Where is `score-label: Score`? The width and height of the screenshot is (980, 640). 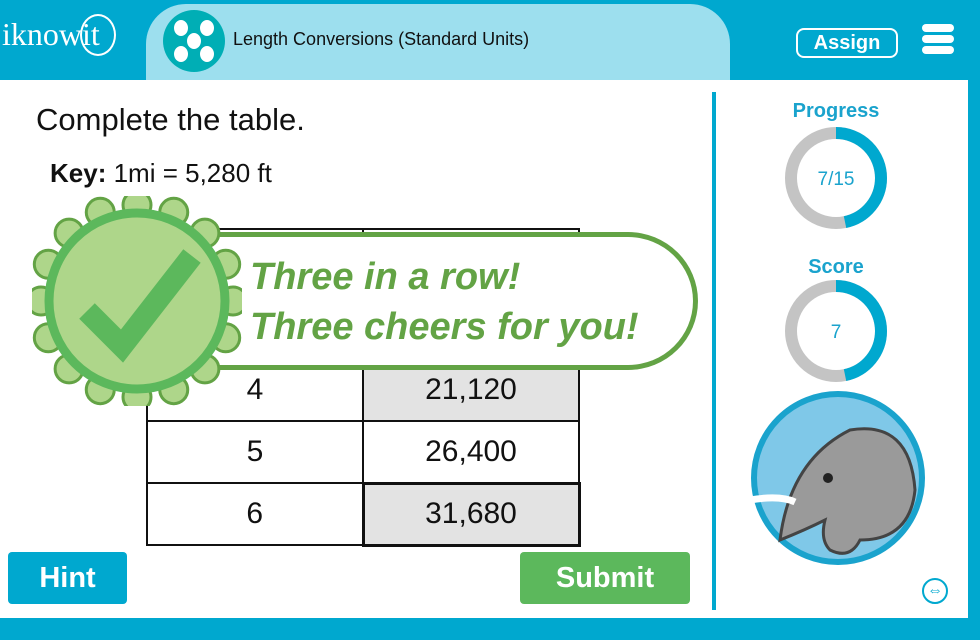 score-label: Score is located at coordinates (836, 267).